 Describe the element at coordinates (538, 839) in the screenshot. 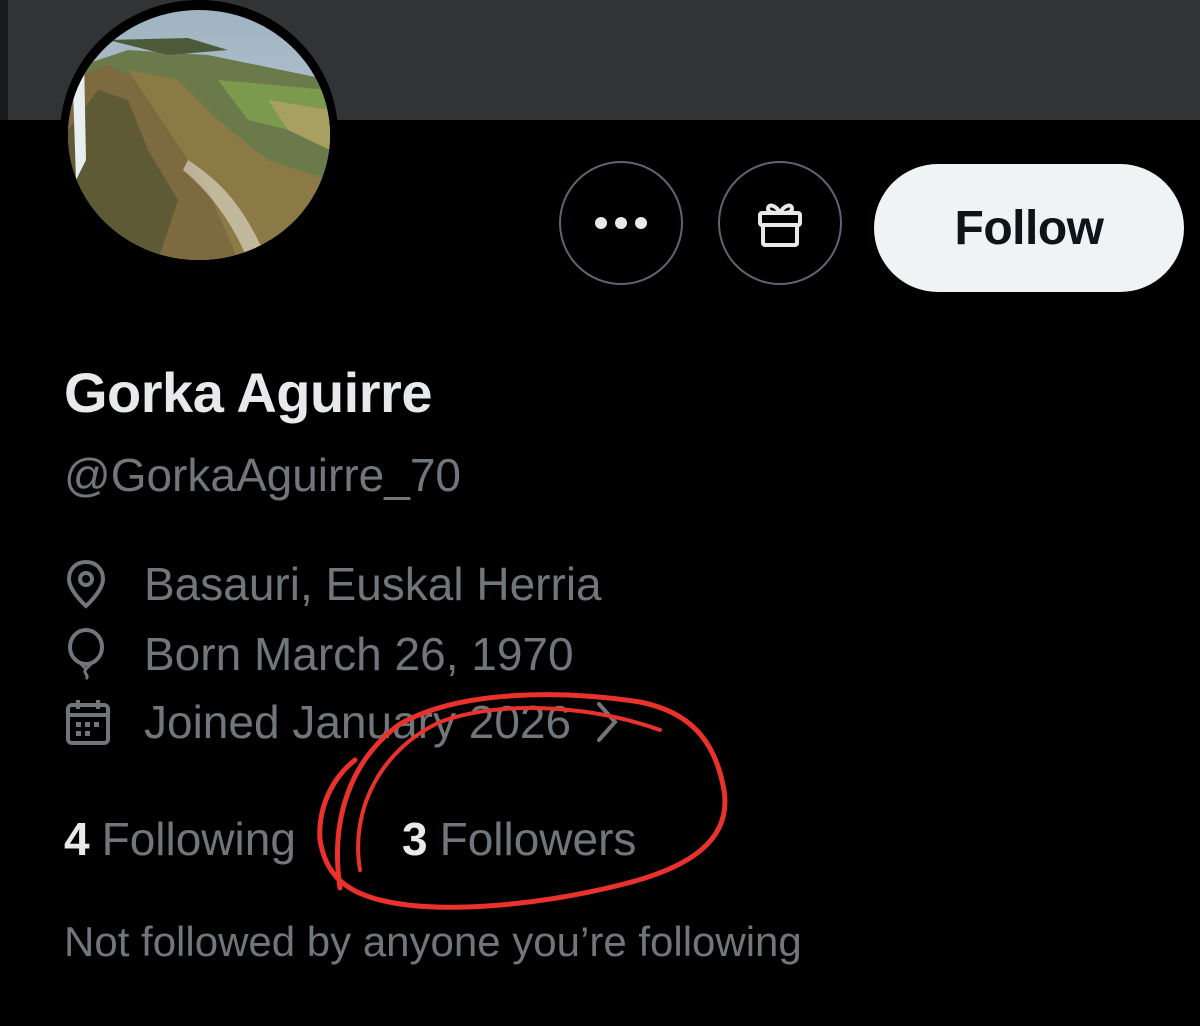

I see `followers-label: Followers` at that location.